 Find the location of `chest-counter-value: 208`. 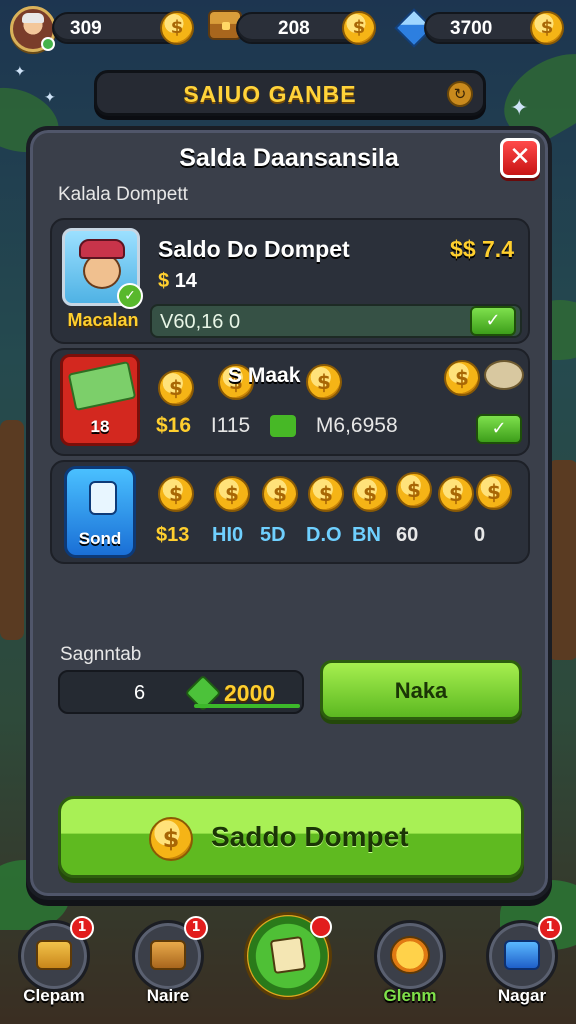

chest-counter-value: 208 is located at coordinates (294, 28).